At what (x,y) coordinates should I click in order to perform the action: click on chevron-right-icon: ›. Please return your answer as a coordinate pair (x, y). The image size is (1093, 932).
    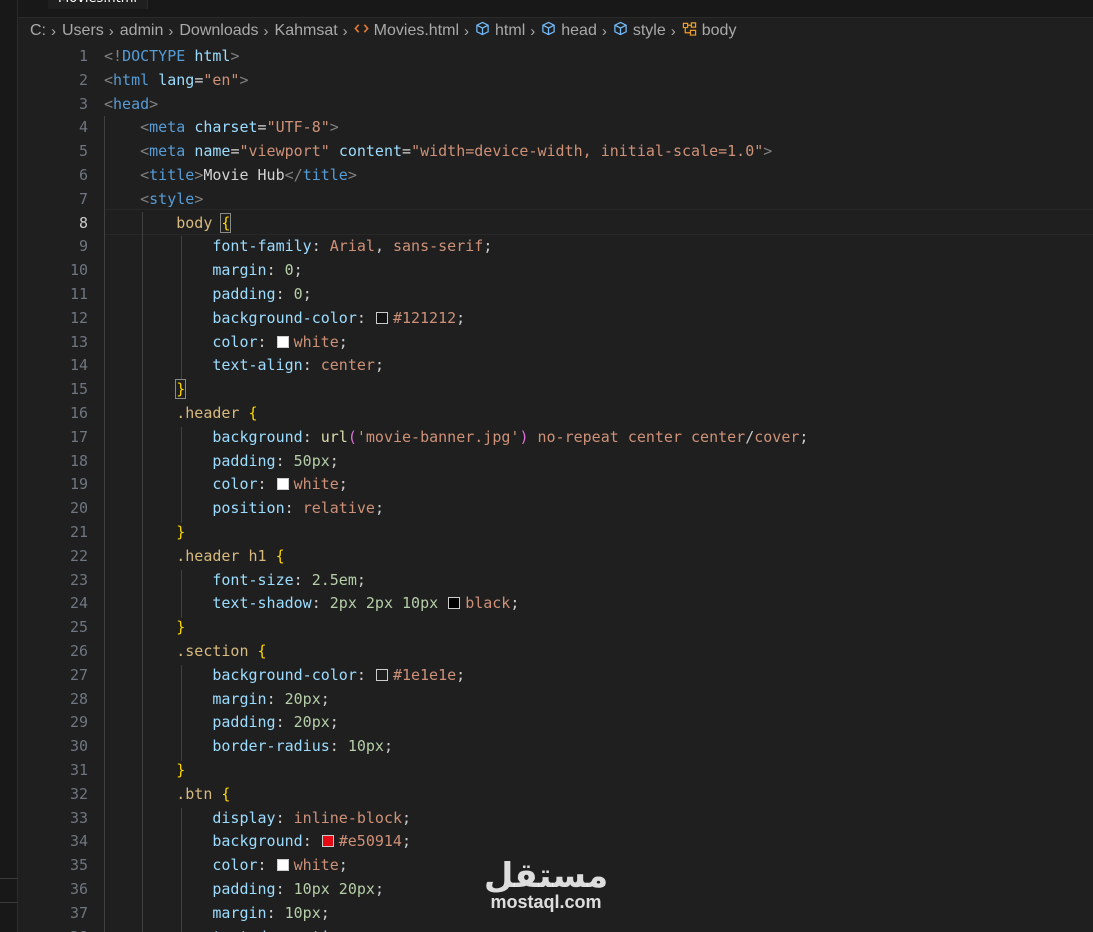
    Looking at the image, I should click on (345, 31).